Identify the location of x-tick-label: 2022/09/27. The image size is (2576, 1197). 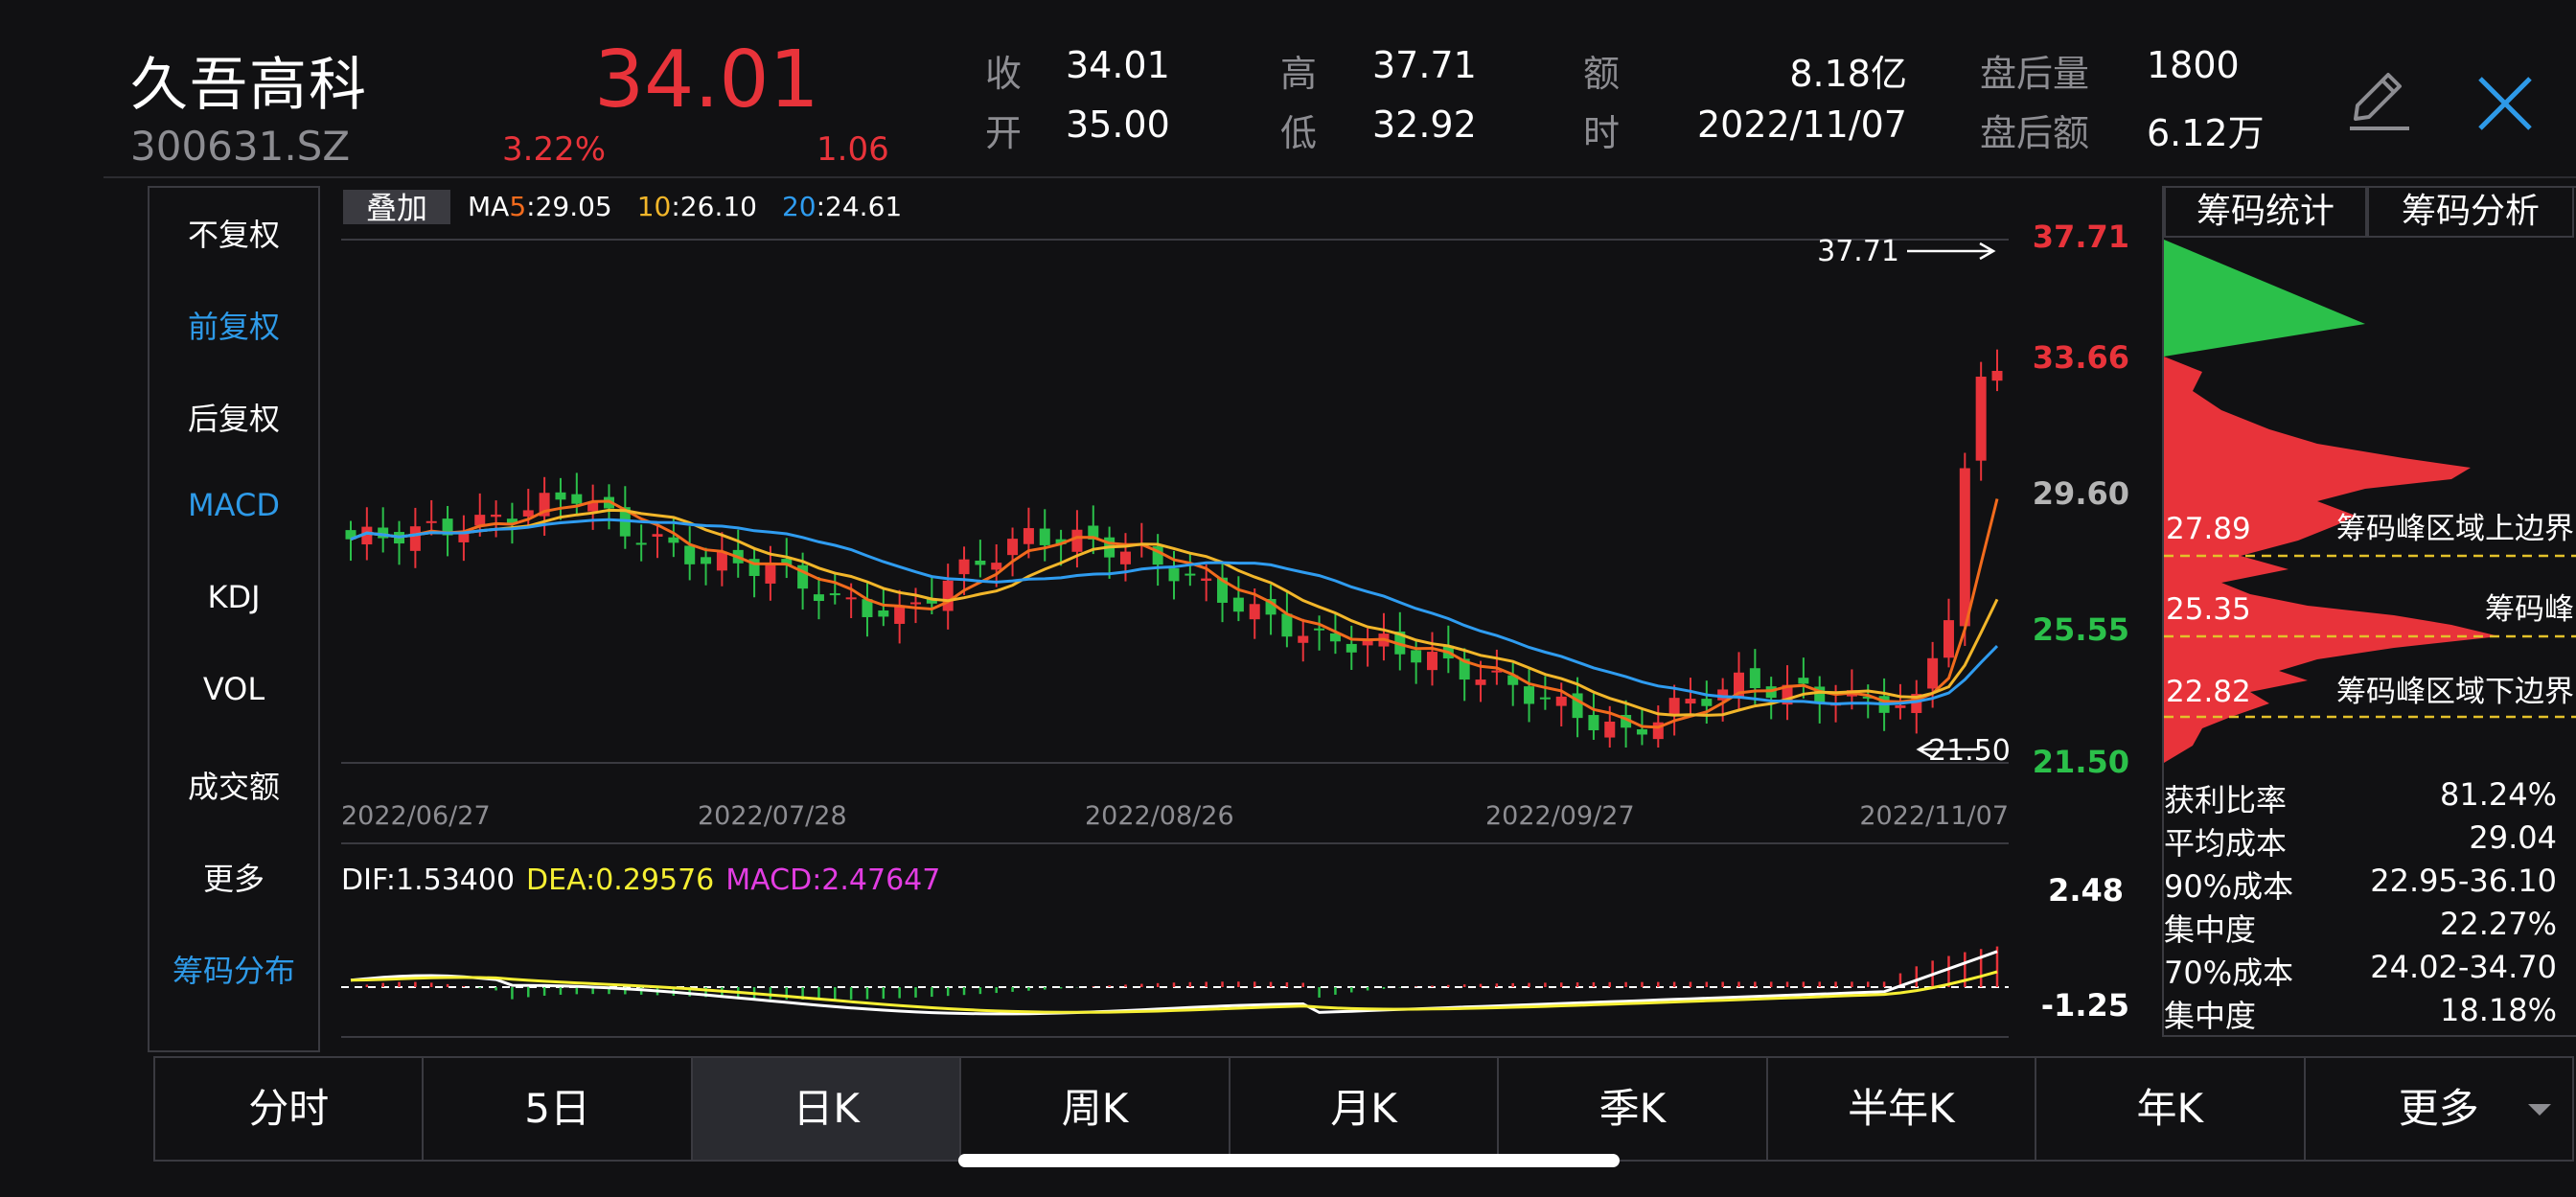
(1560, 816).